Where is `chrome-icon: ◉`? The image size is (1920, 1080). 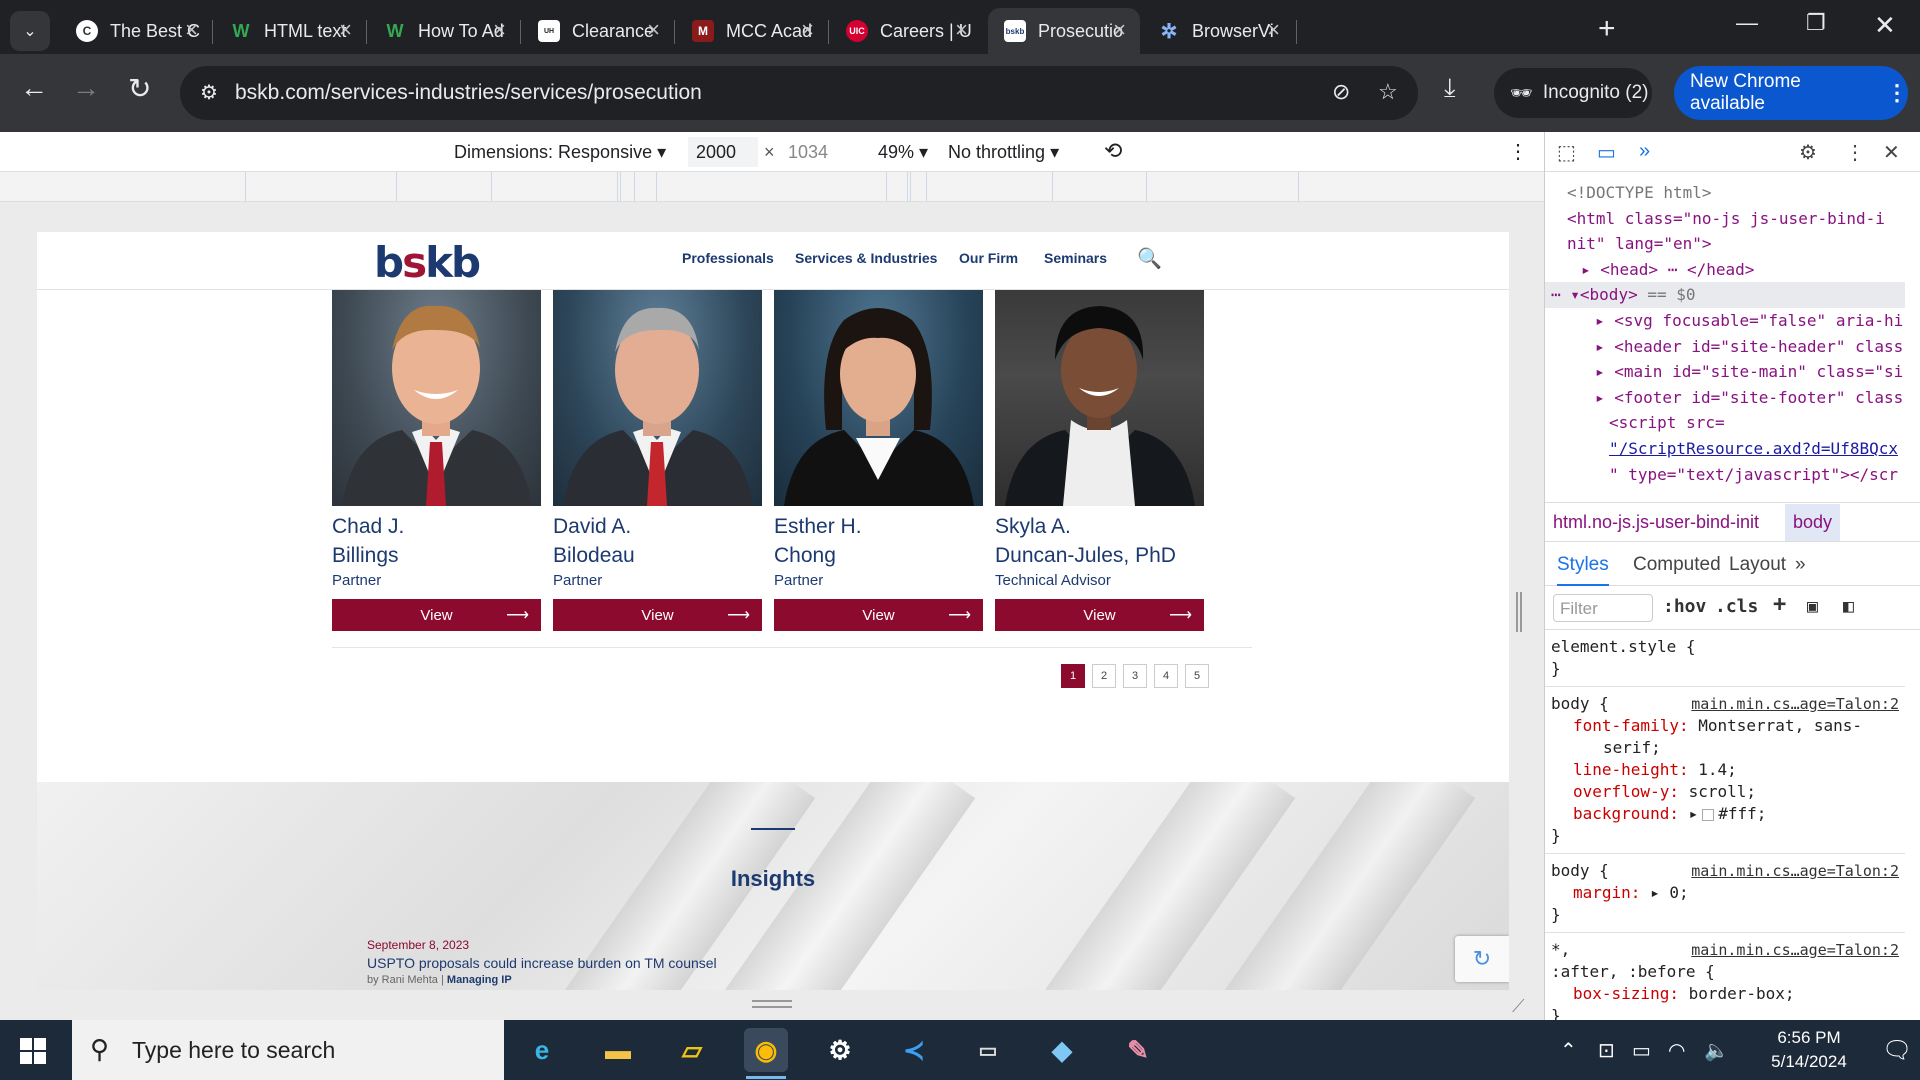
chrome-icon: ◉ is located at coordinates (766, 1050).